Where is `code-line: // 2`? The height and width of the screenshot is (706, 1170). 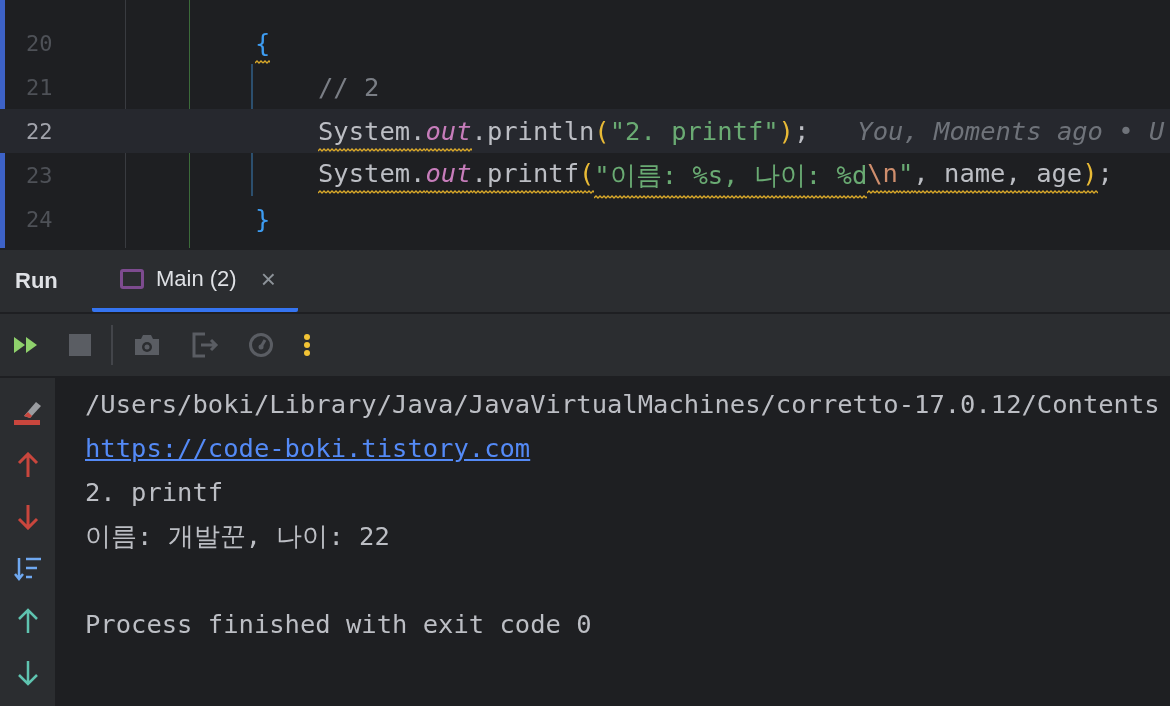 code-line: // 2 is located at coordinates (349, 87).